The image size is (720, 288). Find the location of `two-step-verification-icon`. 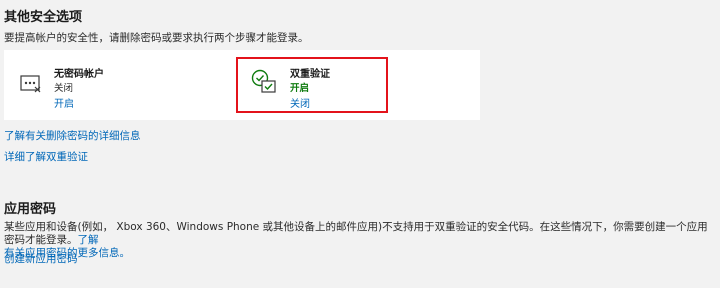

two-step-verification-icon is located at coordinates (263, 81).